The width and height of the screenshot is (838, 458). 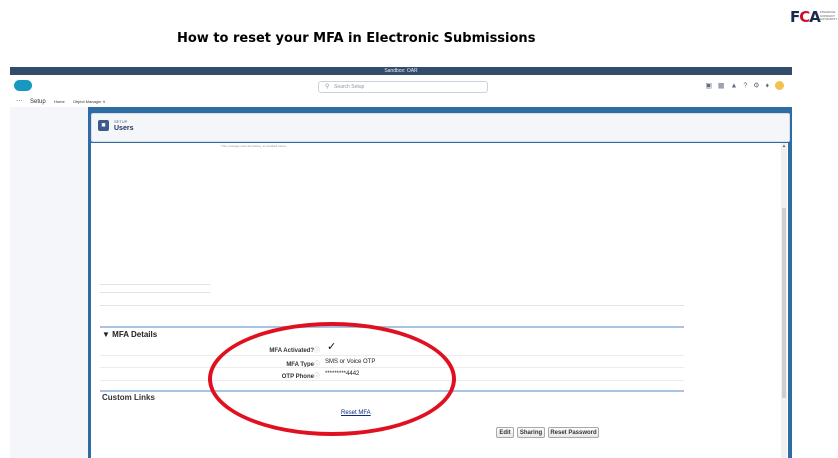 What do you see at coordinates (784, 303) in the screenshot?
I see `scrollbar-thumb` at bounding box center [784, 303].